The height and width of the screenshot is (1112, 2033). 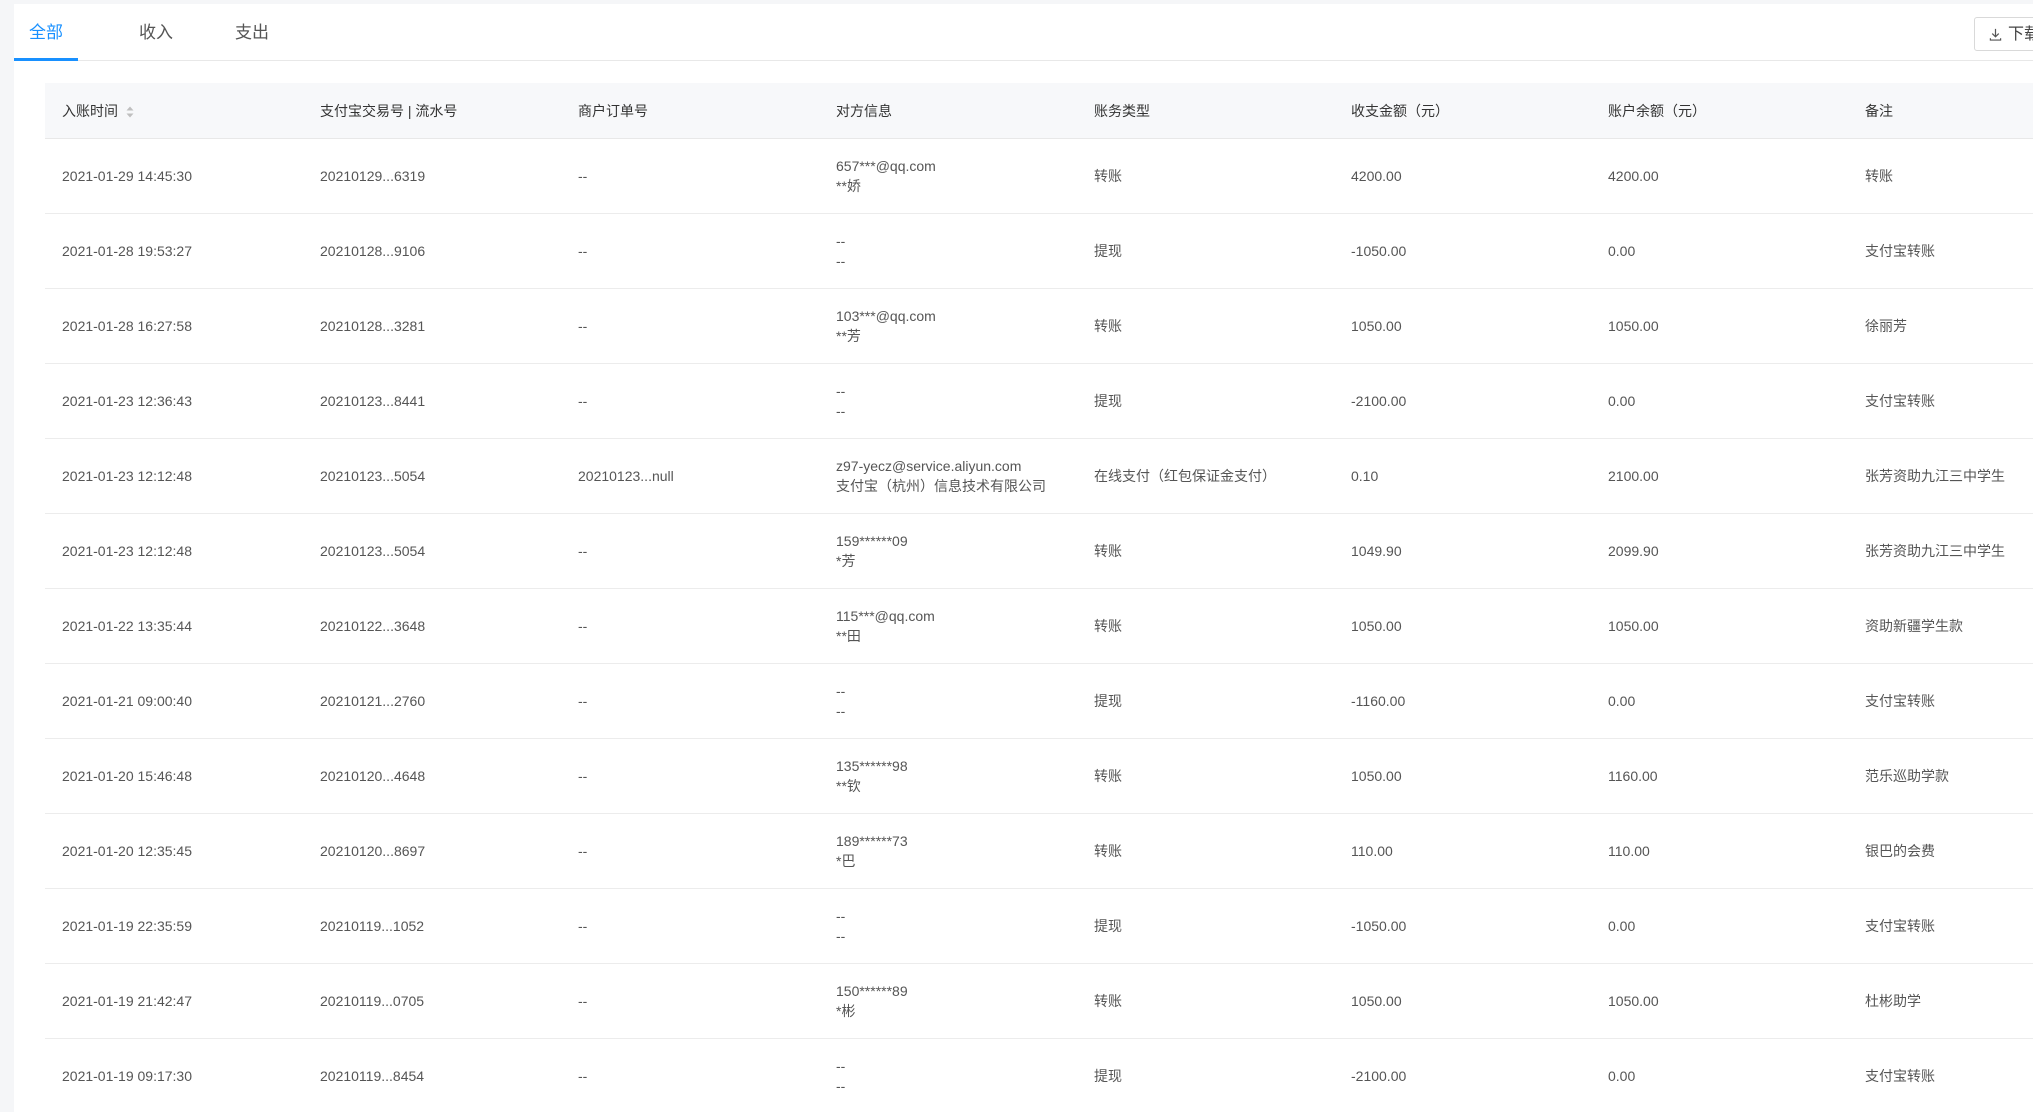 I want to click on counterparty-name: *彬, so click(x=846, y=1011).